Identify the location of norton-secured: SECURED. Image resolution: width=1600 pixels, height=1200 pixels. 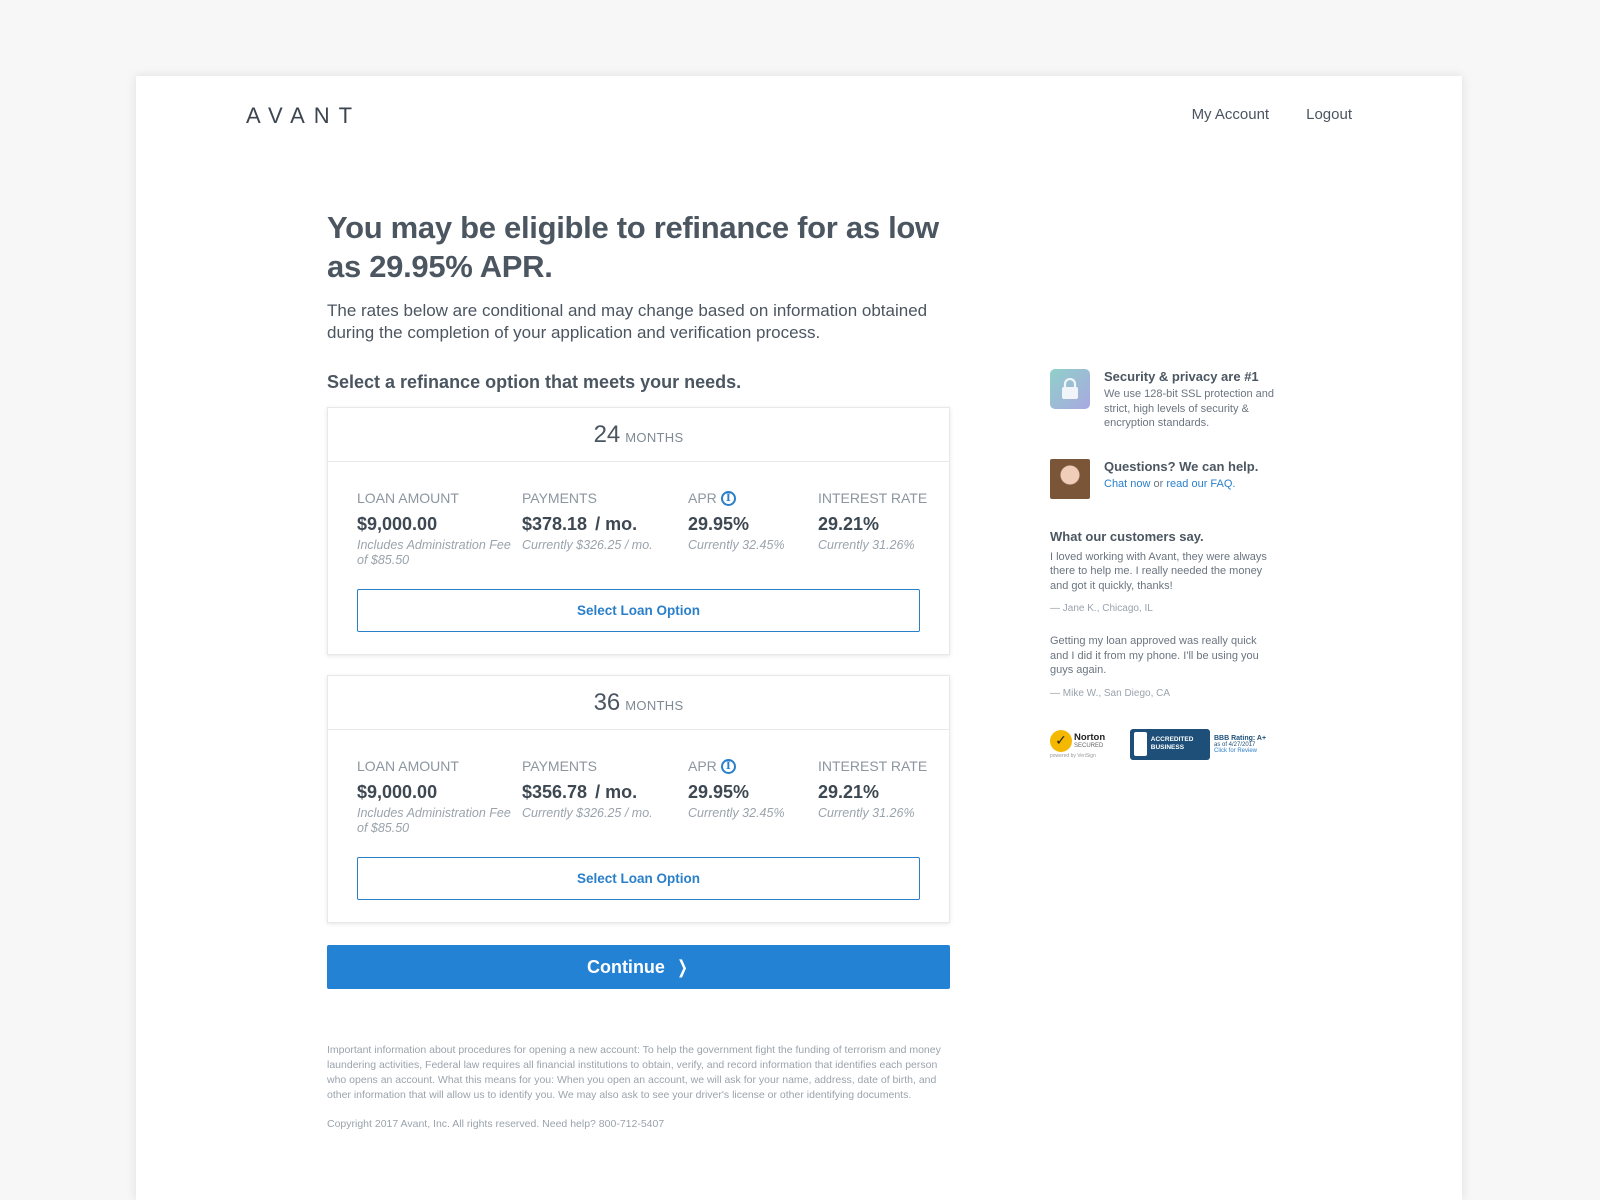
(1089, 745).